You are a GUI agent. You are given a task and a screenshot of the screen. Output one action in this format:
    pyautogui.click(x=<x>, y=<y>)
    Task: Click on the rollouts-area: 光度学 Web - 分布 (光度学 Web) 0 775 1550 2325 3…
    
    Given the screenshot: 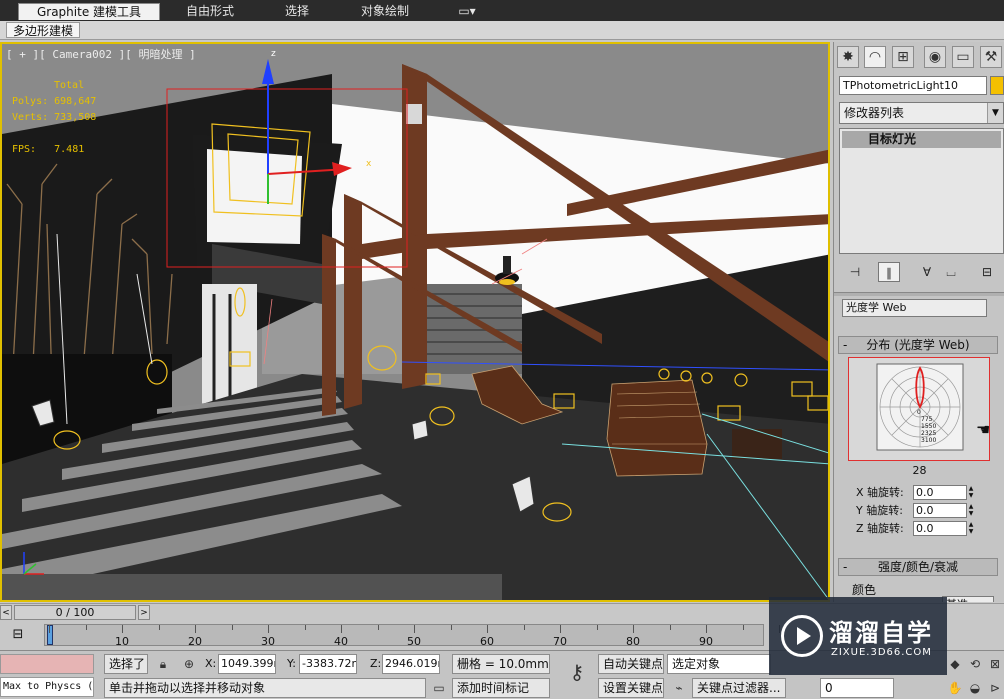 What is the action you would take?
    pyautogui.click(x=919, y=450)
    